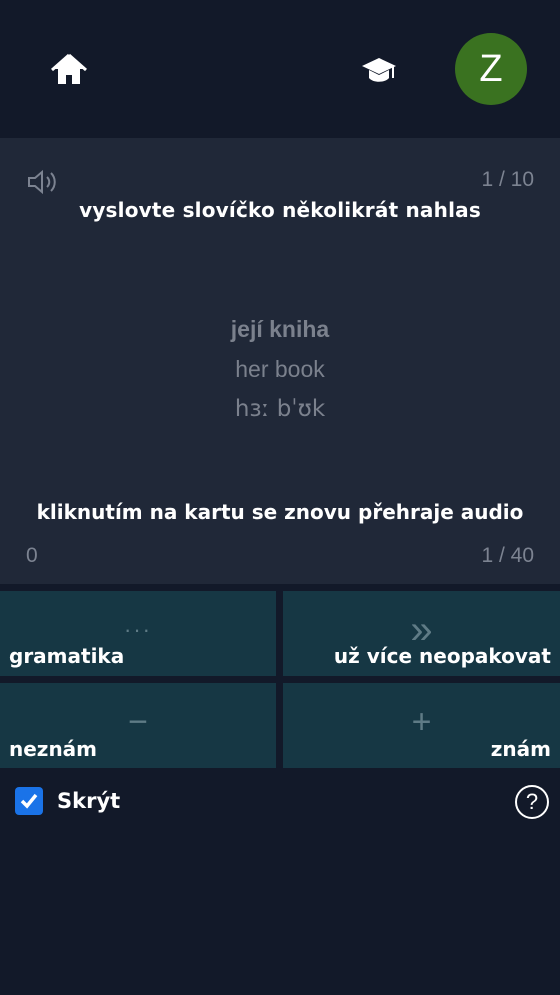  What do you see at coordinates (421, 633) in the screenshot?
I see `dont-repeat-button: » už více neopakovat` at bounding box center [421, 633].